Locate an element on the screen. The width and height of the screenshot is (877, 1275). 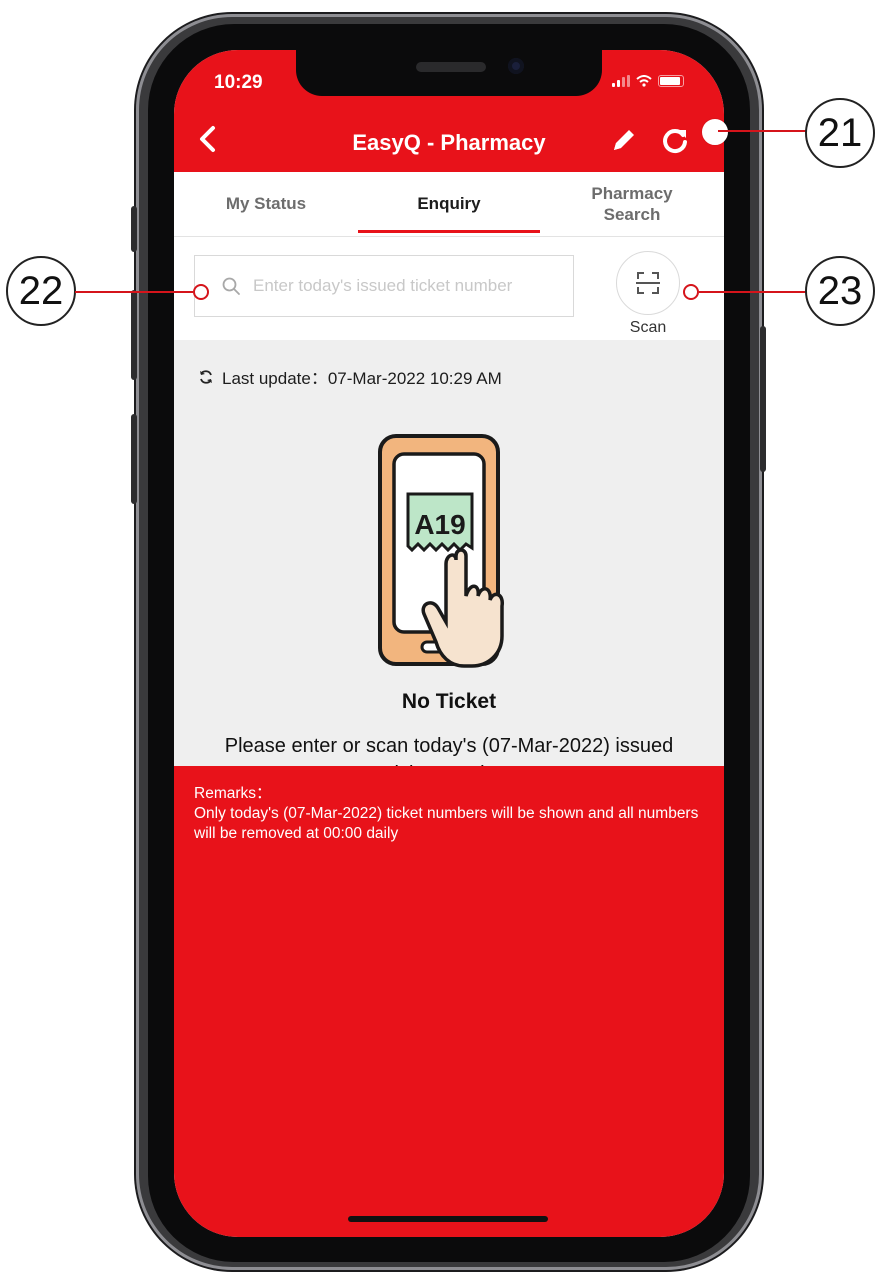
volume-down-button is located at coordinates (134, 459).